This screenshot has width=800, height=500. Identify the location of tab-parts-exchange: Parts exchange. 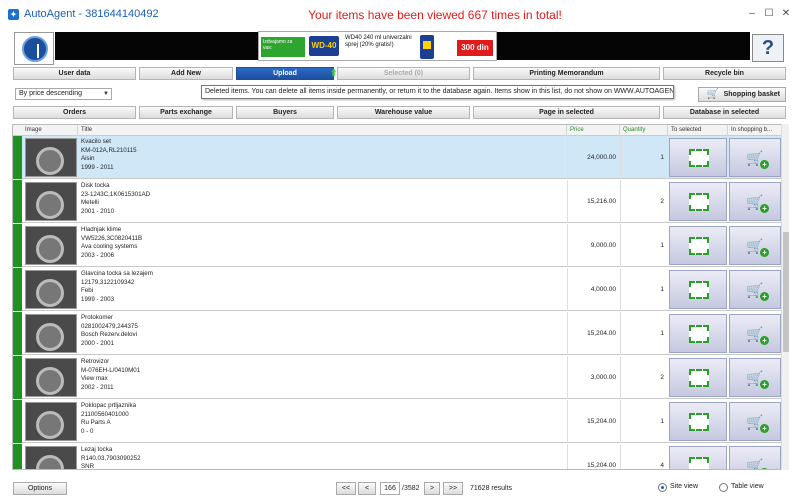
(186, 112).